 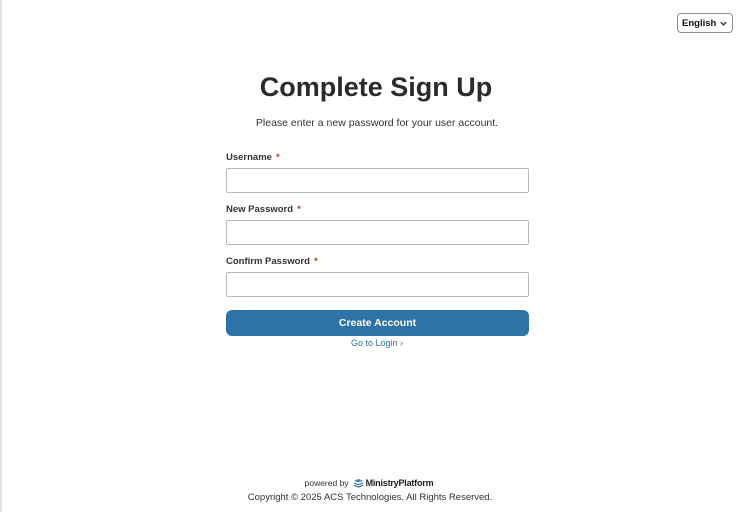 I want to click on page-title: Complete Sign Up, so click(x=376, y=87).